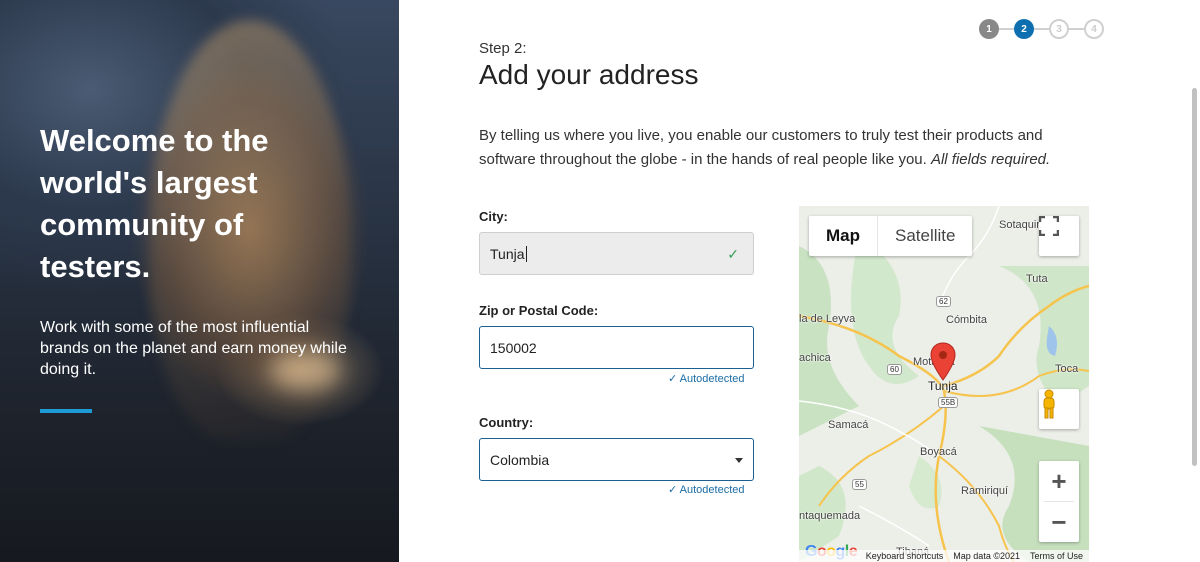  I want to click on city-label: City:, so click(493, 216).